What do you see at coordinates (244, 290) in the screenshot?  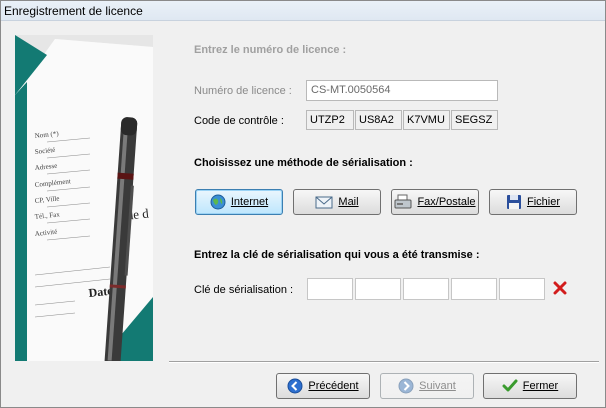 I see `serial-key-label: Clé de sérialisation :` at bounding box center [244, 290].